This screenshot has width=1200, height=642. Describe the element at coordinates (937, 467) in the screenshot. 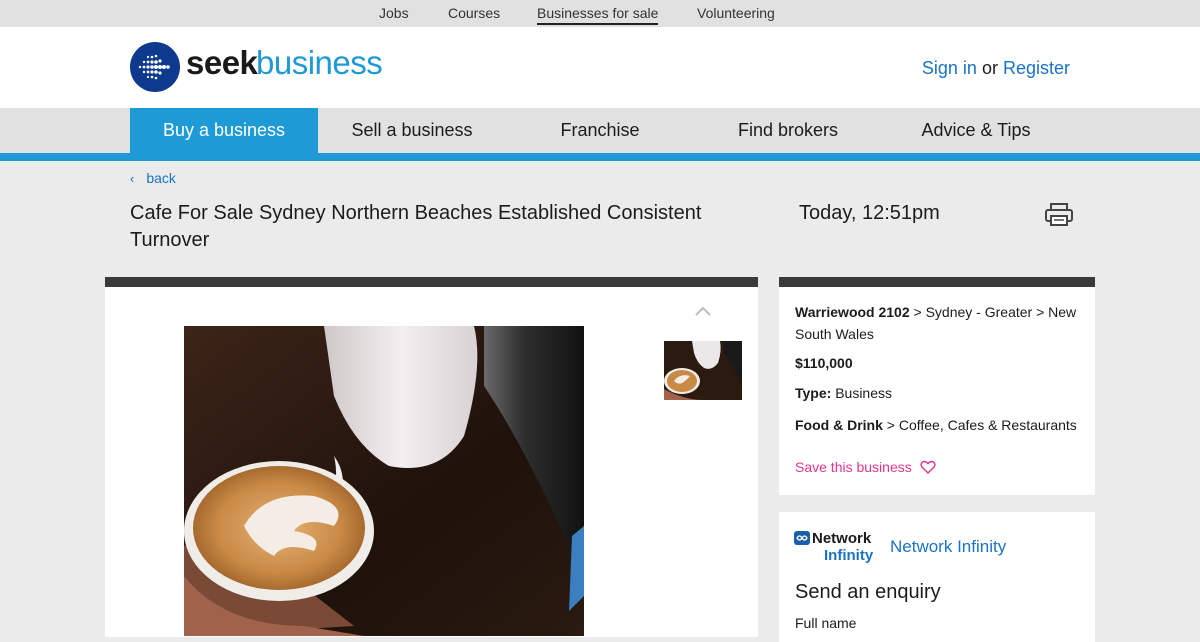

I see `save-business-button: Save this business` at that location.